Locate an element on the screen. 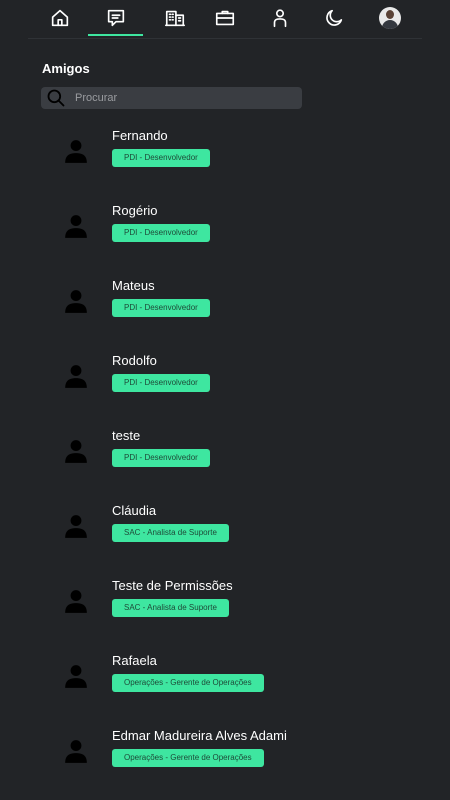 The height and width of the screenshot is (800, 450). friend-name: Cláudia is located at coordinates (134, 510).